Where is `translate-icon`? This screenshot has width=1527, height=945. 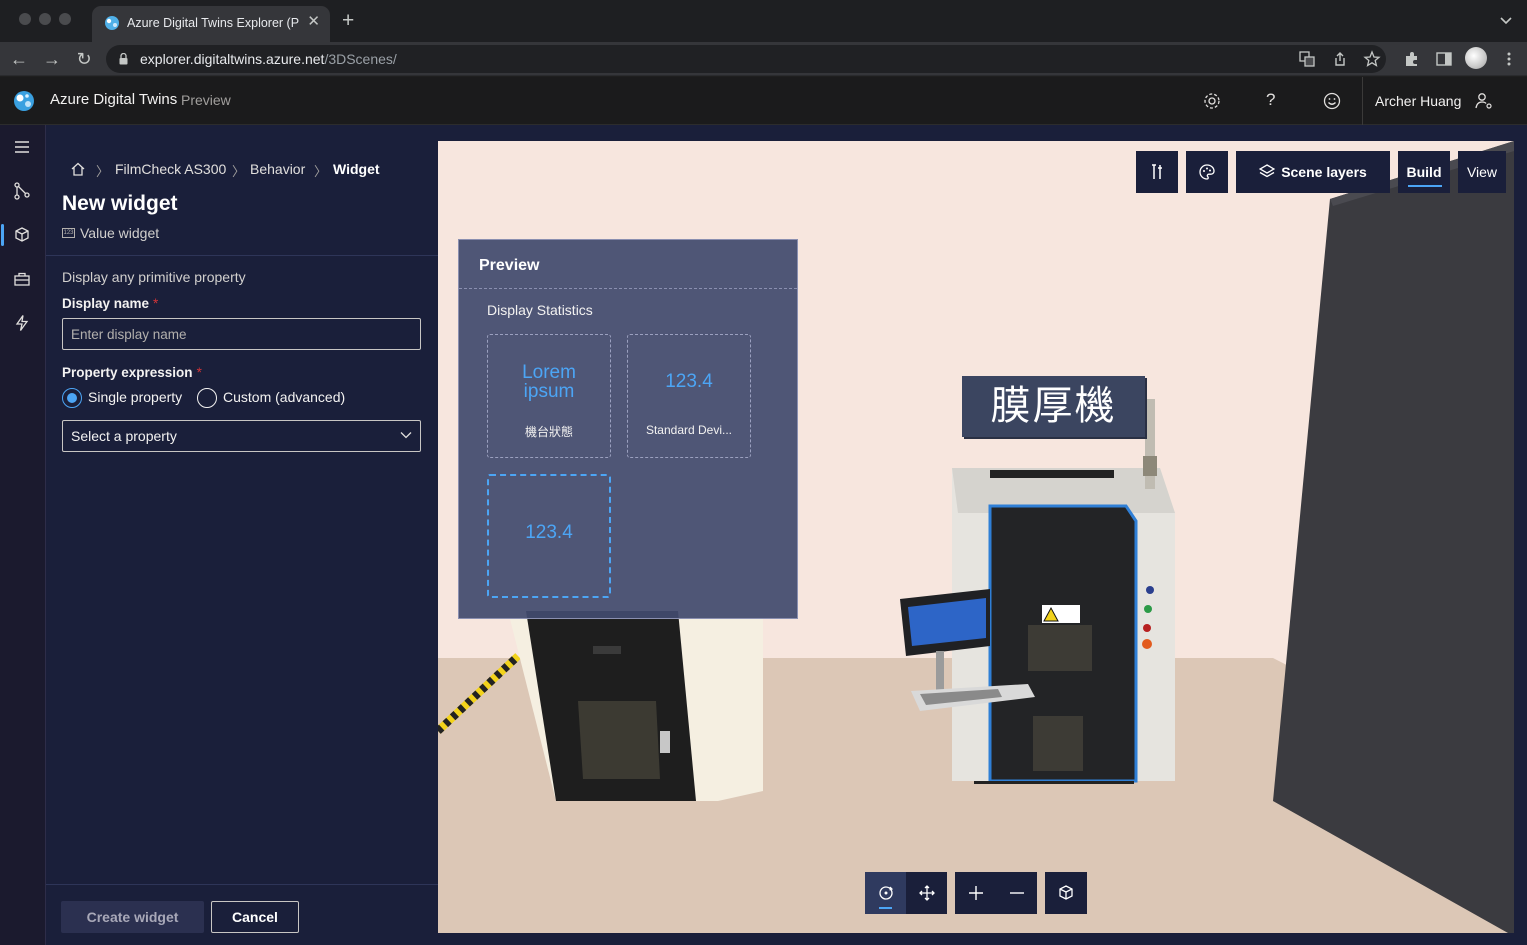
translate-icon is located at coordinates (1307, 59).